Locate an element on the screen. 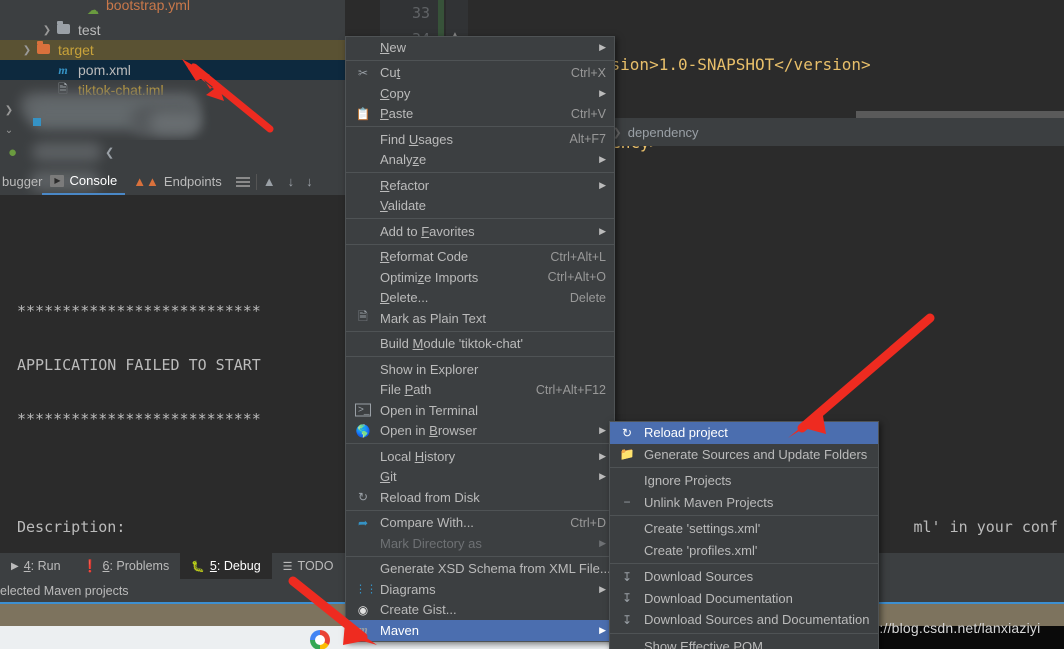 The height and width of the screenshot is (649, 1064). menu-item-cut: ✂ Cut Ctrl+X is located at coordinates (480, 73).